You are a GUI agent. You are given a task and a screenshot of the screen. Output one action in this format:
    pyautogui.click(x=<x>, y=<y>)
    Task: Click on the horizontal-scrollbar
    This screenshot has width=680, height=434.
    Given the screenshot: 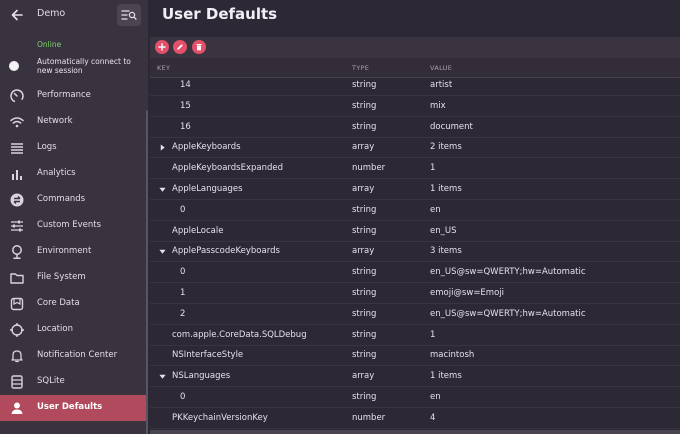 What is the action you would take?
    pyautogui.click(x=415, y=432)
    